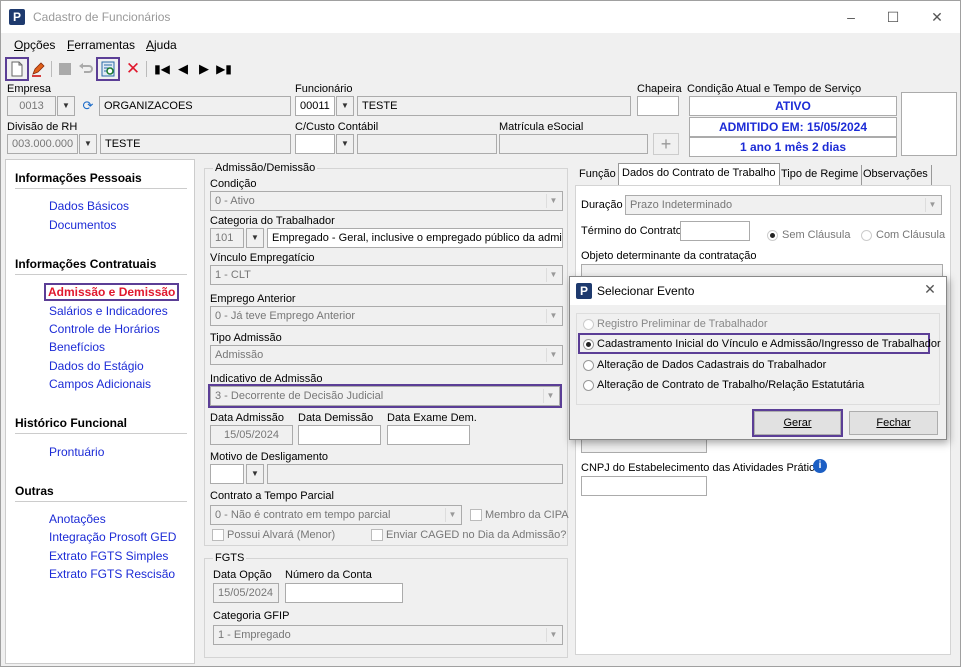  I want to click on funcionario-dropdown-button: ▼, so click(345, 106).